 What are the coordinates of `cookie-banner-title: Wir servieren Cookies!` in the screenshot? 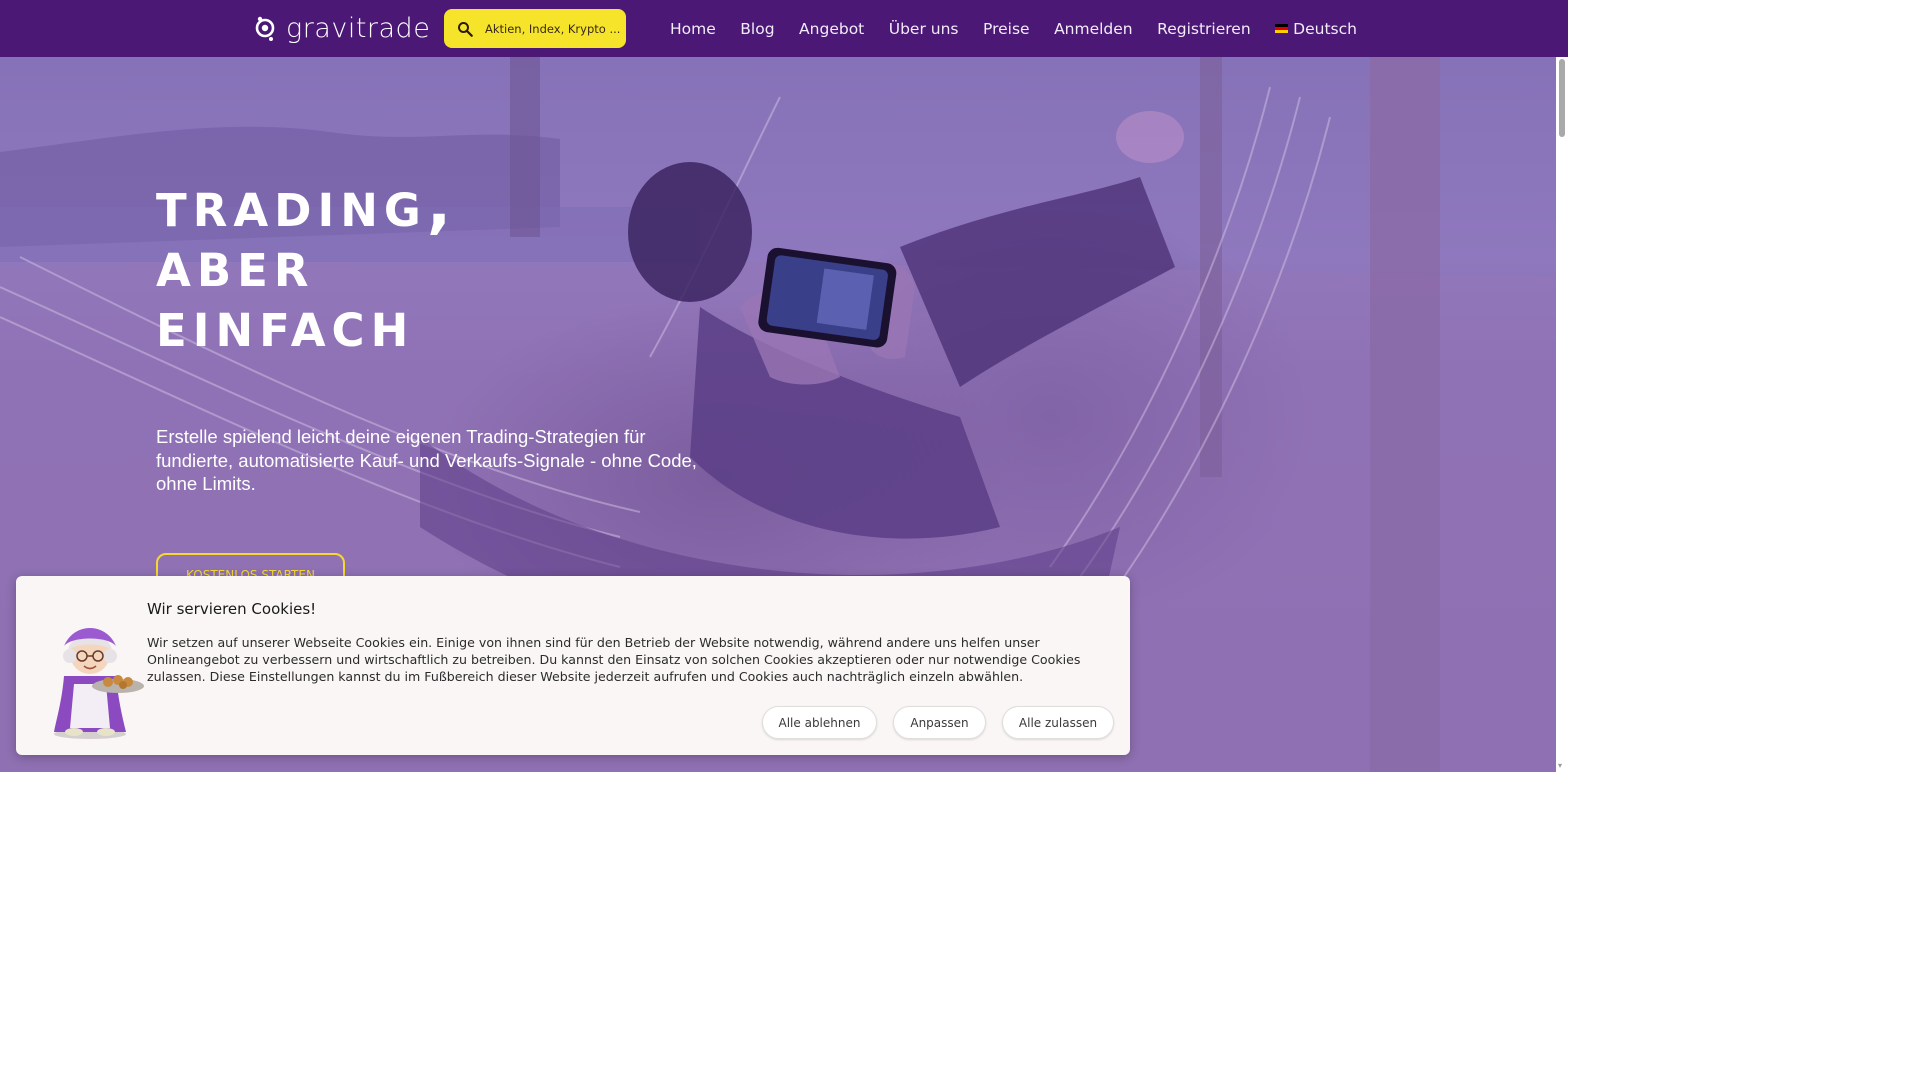 It's located at (232, 609).